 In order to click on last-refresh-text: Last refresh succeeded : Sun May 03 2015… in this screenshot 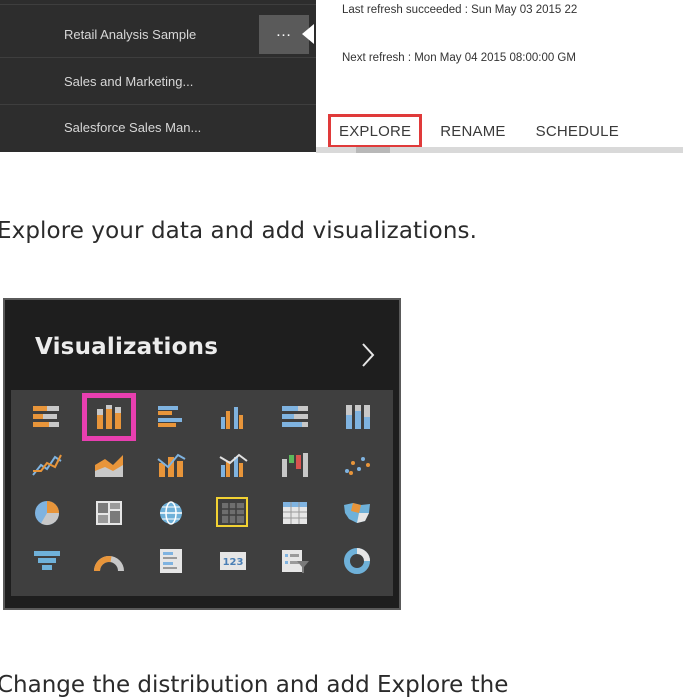, I will do `click(460, 10)`.